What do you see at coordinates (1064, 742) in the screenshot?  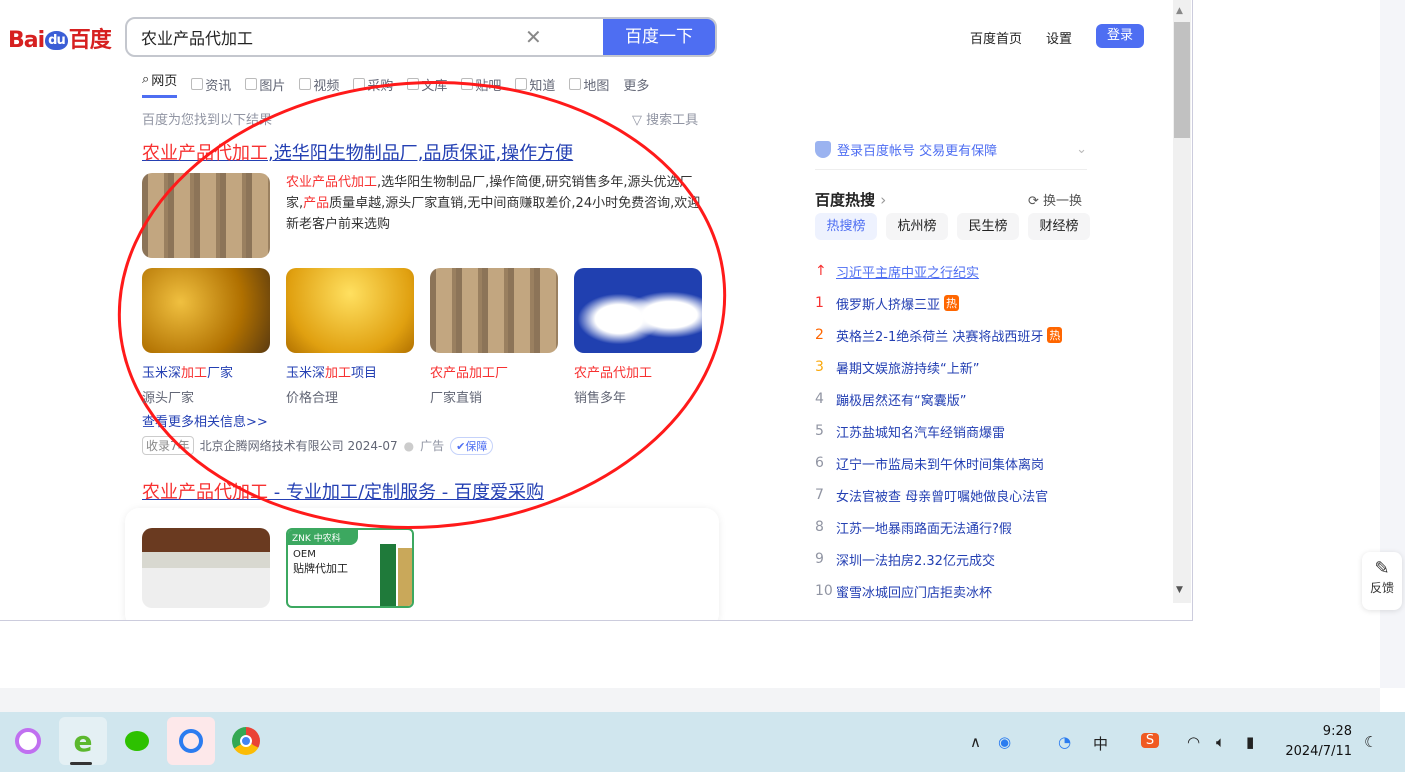 I see `tray-cloud-icon: ◔` at bounding box center [1064, 742].